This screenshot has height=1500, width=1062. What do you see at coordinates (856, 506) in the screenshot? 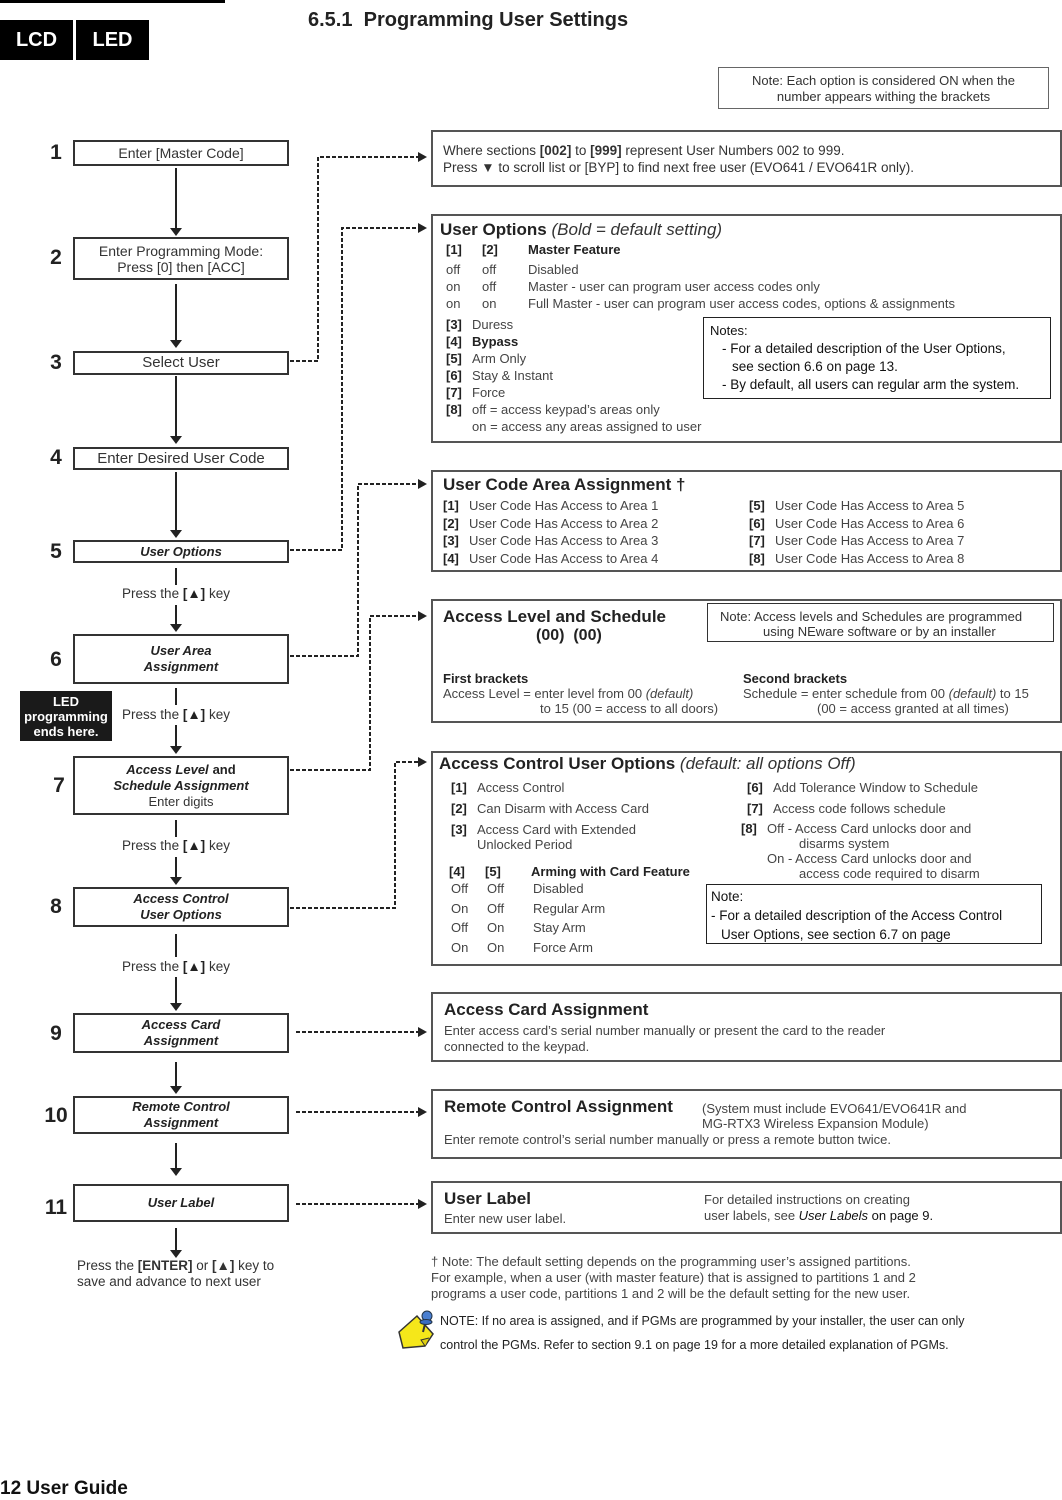
I see `area-access-item: [5] User Code Has Access to Area 5` at bounding box center [856, 506].